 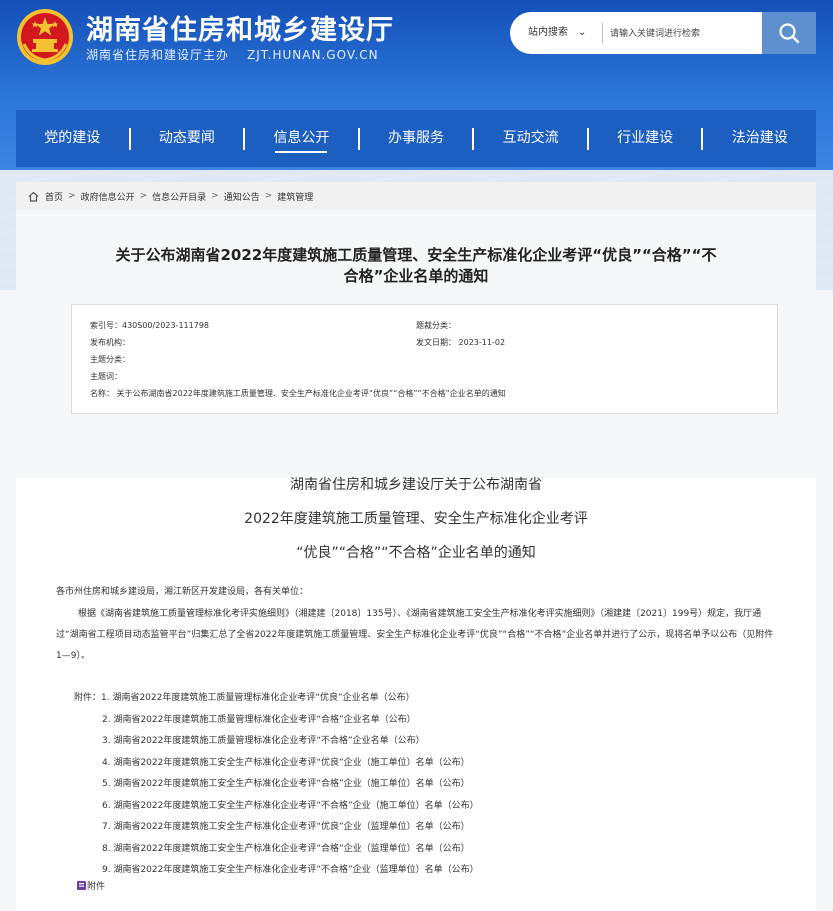 I want to click on attachment-footer-label: 附件, so click(x=96, y=887).